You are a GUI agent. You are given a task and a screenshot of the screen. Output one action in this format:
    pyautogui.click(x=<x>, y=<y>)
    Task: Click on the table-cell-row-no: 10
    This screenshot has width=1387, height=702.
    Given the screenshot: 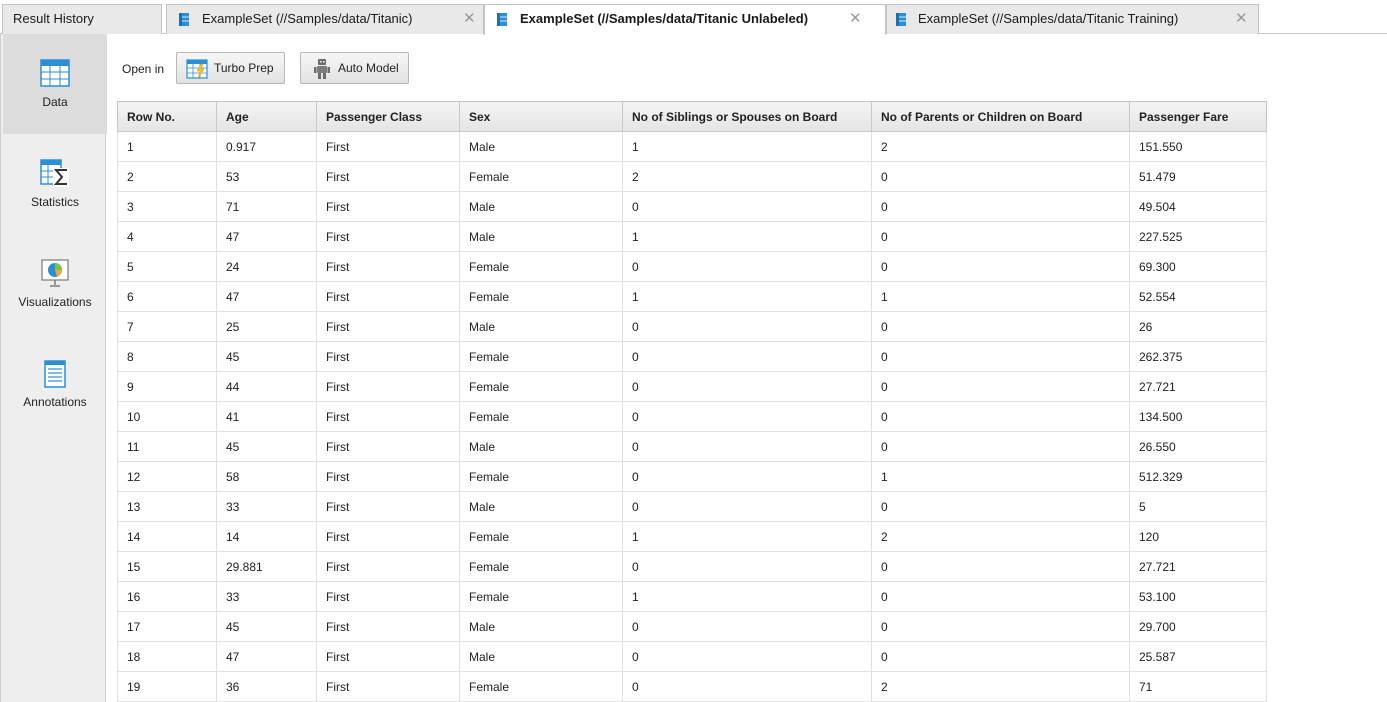 What is the action you would take?
    pyautogui.click(x=167, y=416)
    